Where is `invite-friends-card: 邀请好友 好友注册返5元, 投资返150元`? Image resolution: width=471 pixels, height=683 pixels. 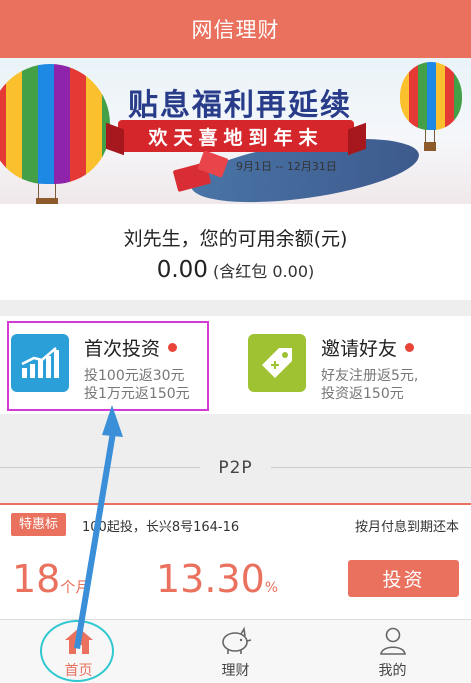 invite-friends-card: 邀请好友 好友注册返5元, 投资返150元 is located at coordinates (333, 368).